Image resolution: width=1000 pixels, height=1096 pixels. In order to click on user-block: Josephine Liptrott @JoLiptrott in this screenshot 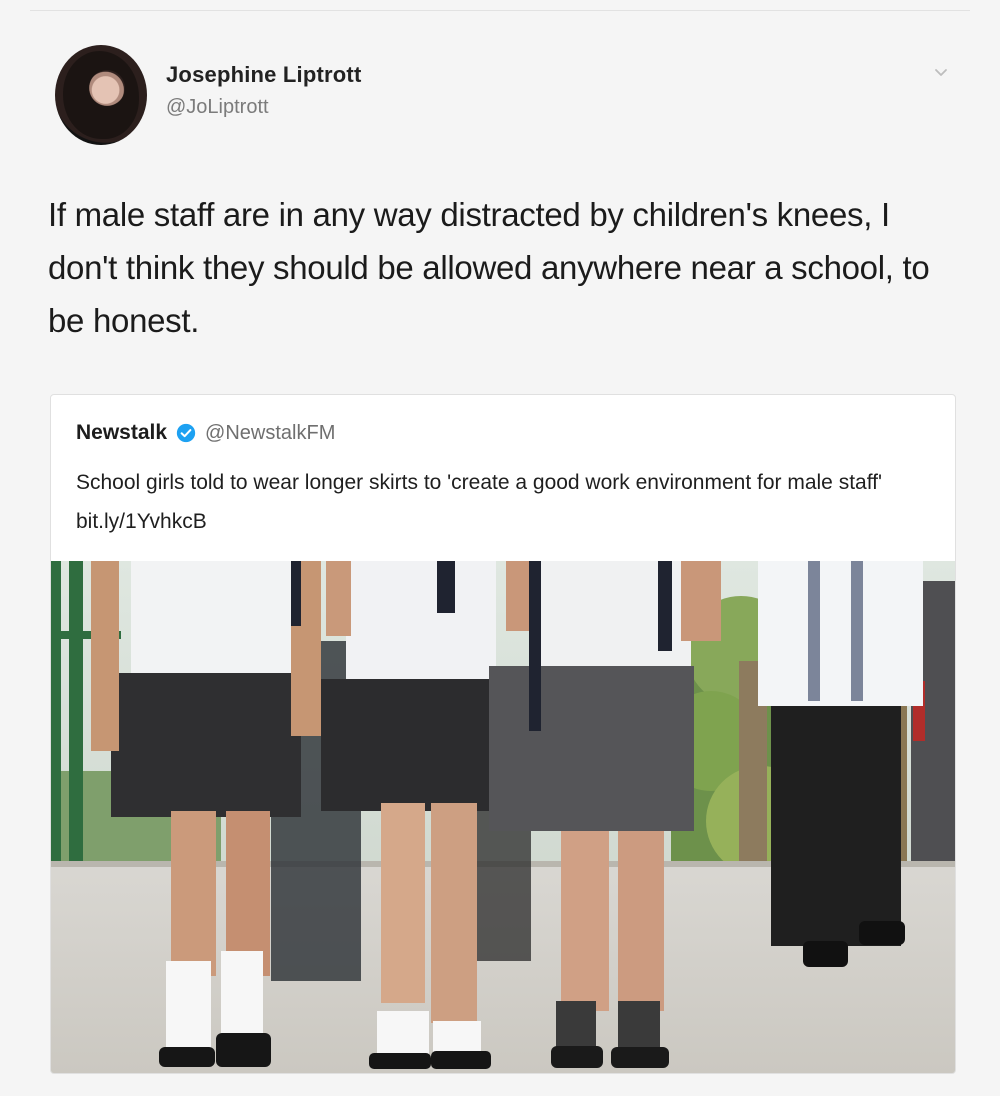, I will do `click(264, 90)`.